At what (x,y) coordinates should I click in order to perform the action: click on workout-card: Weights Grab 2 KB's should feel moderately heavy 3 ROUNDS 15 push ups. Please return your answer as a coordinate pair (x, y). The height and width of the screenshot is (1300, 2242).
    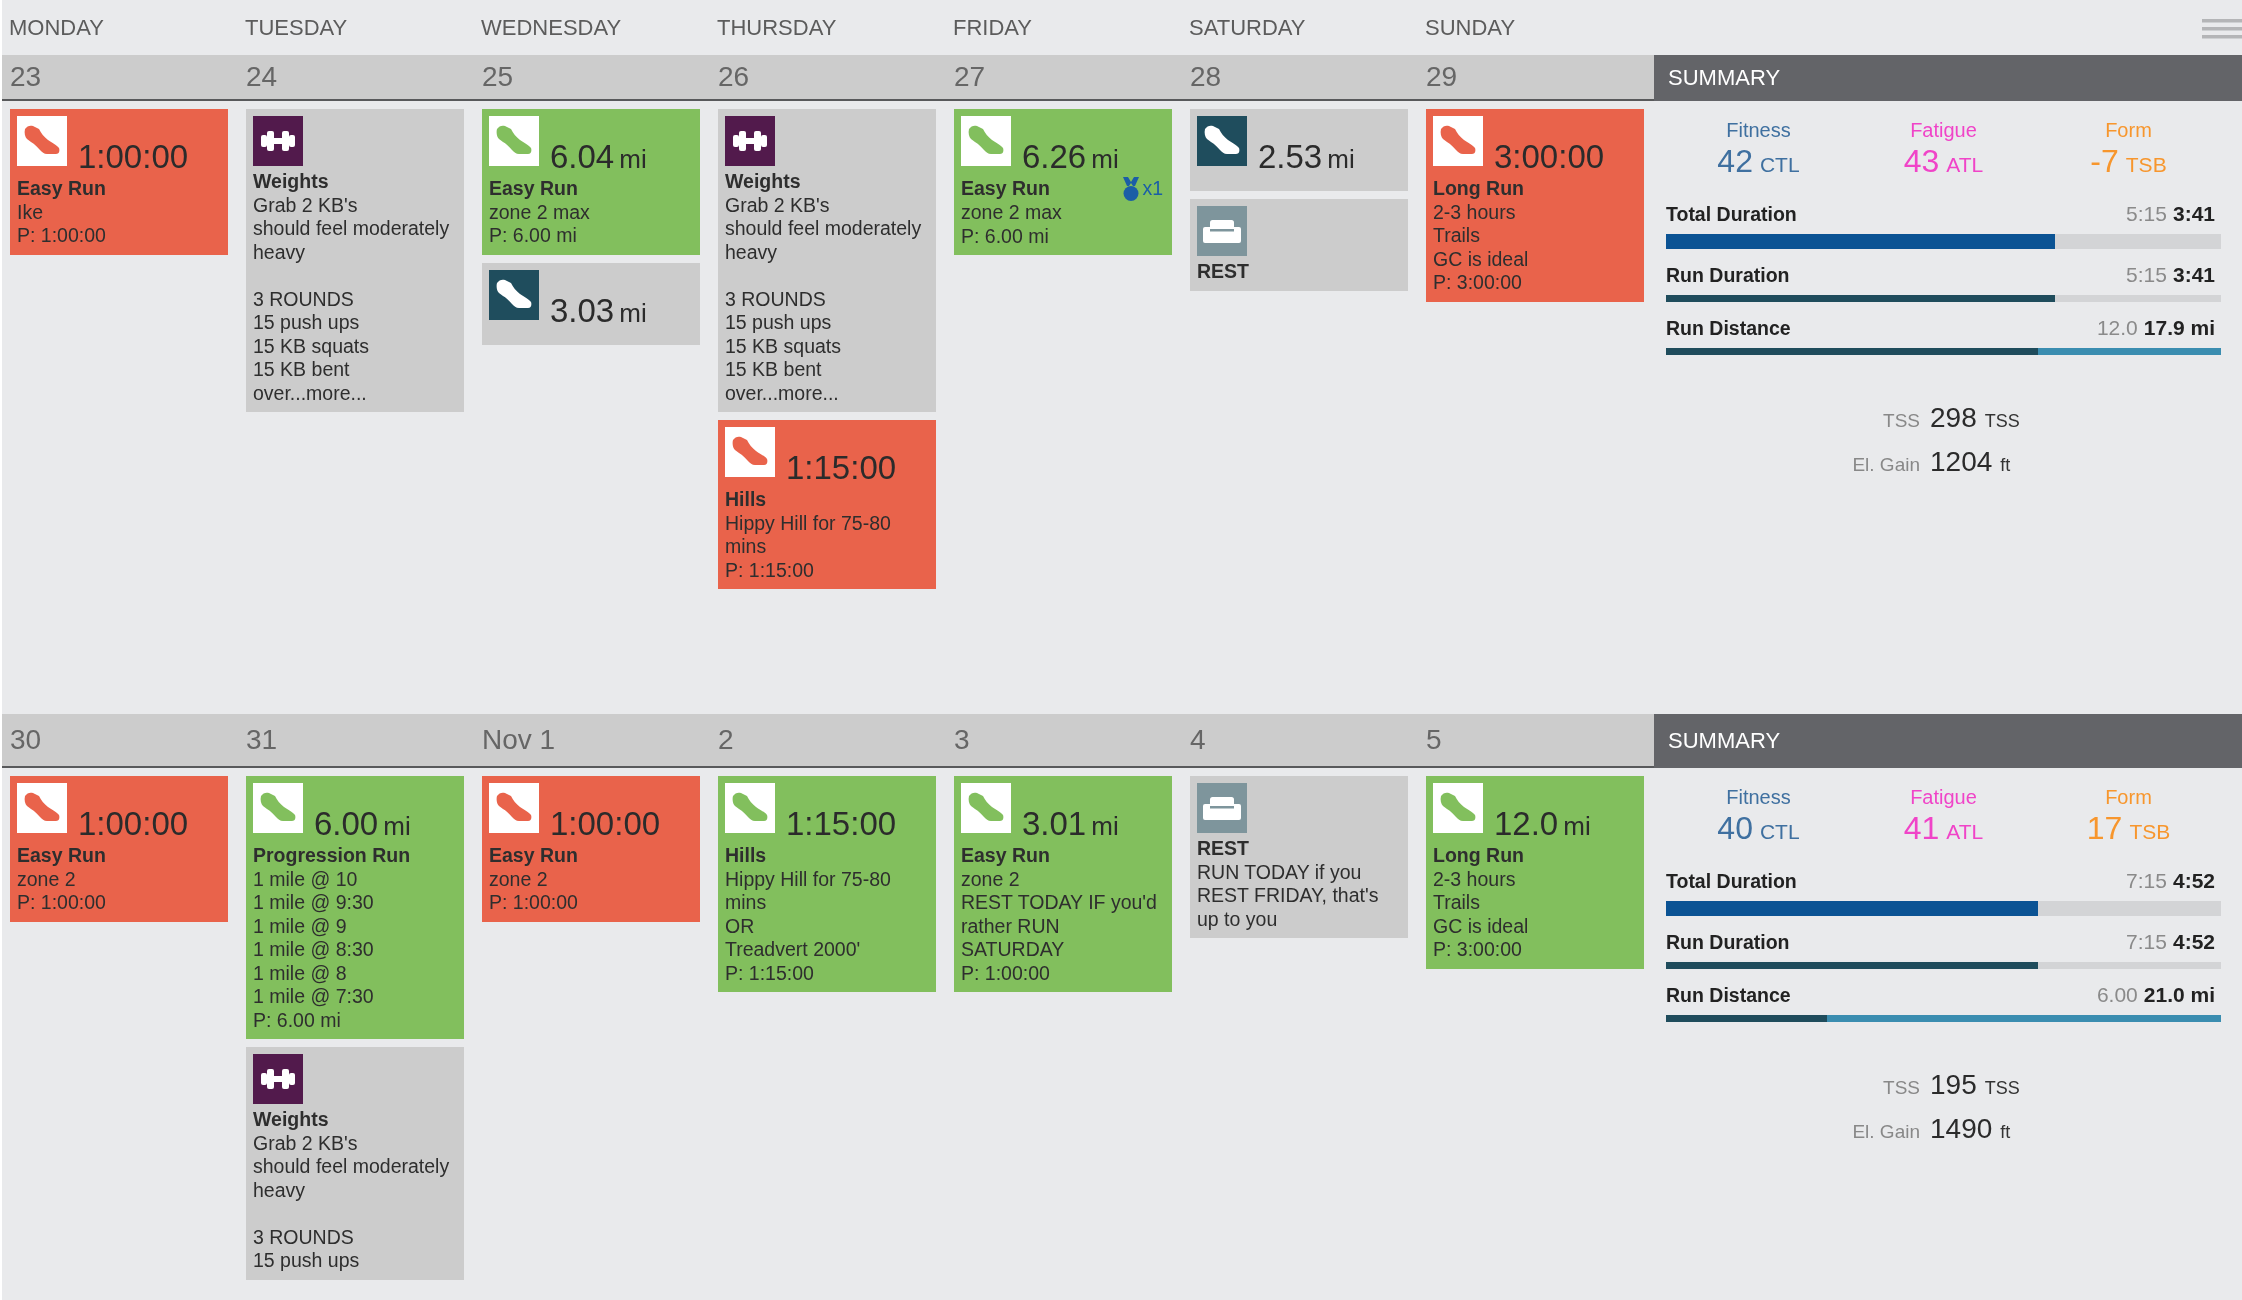
    Looking at the image, I should click on (355, 1163).